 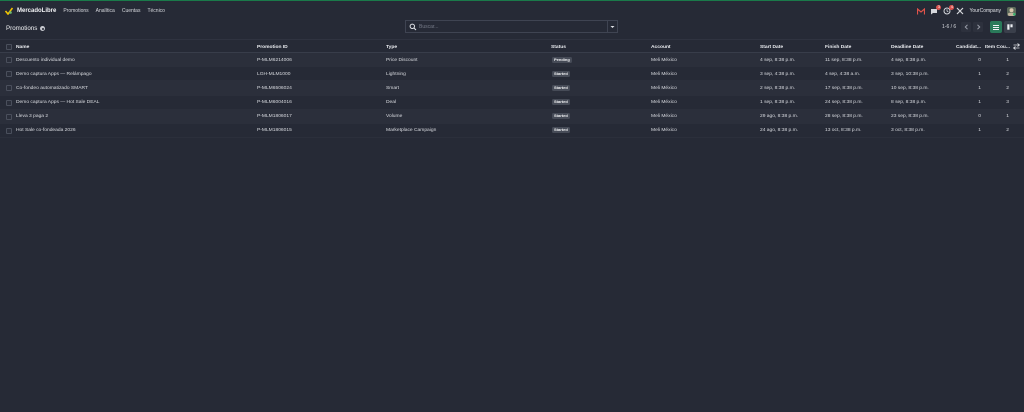 What do you see at coordinates (985, 11) in the screenshot?
I see `company-switcher: YourCompany` at bounding box center [985, 11].